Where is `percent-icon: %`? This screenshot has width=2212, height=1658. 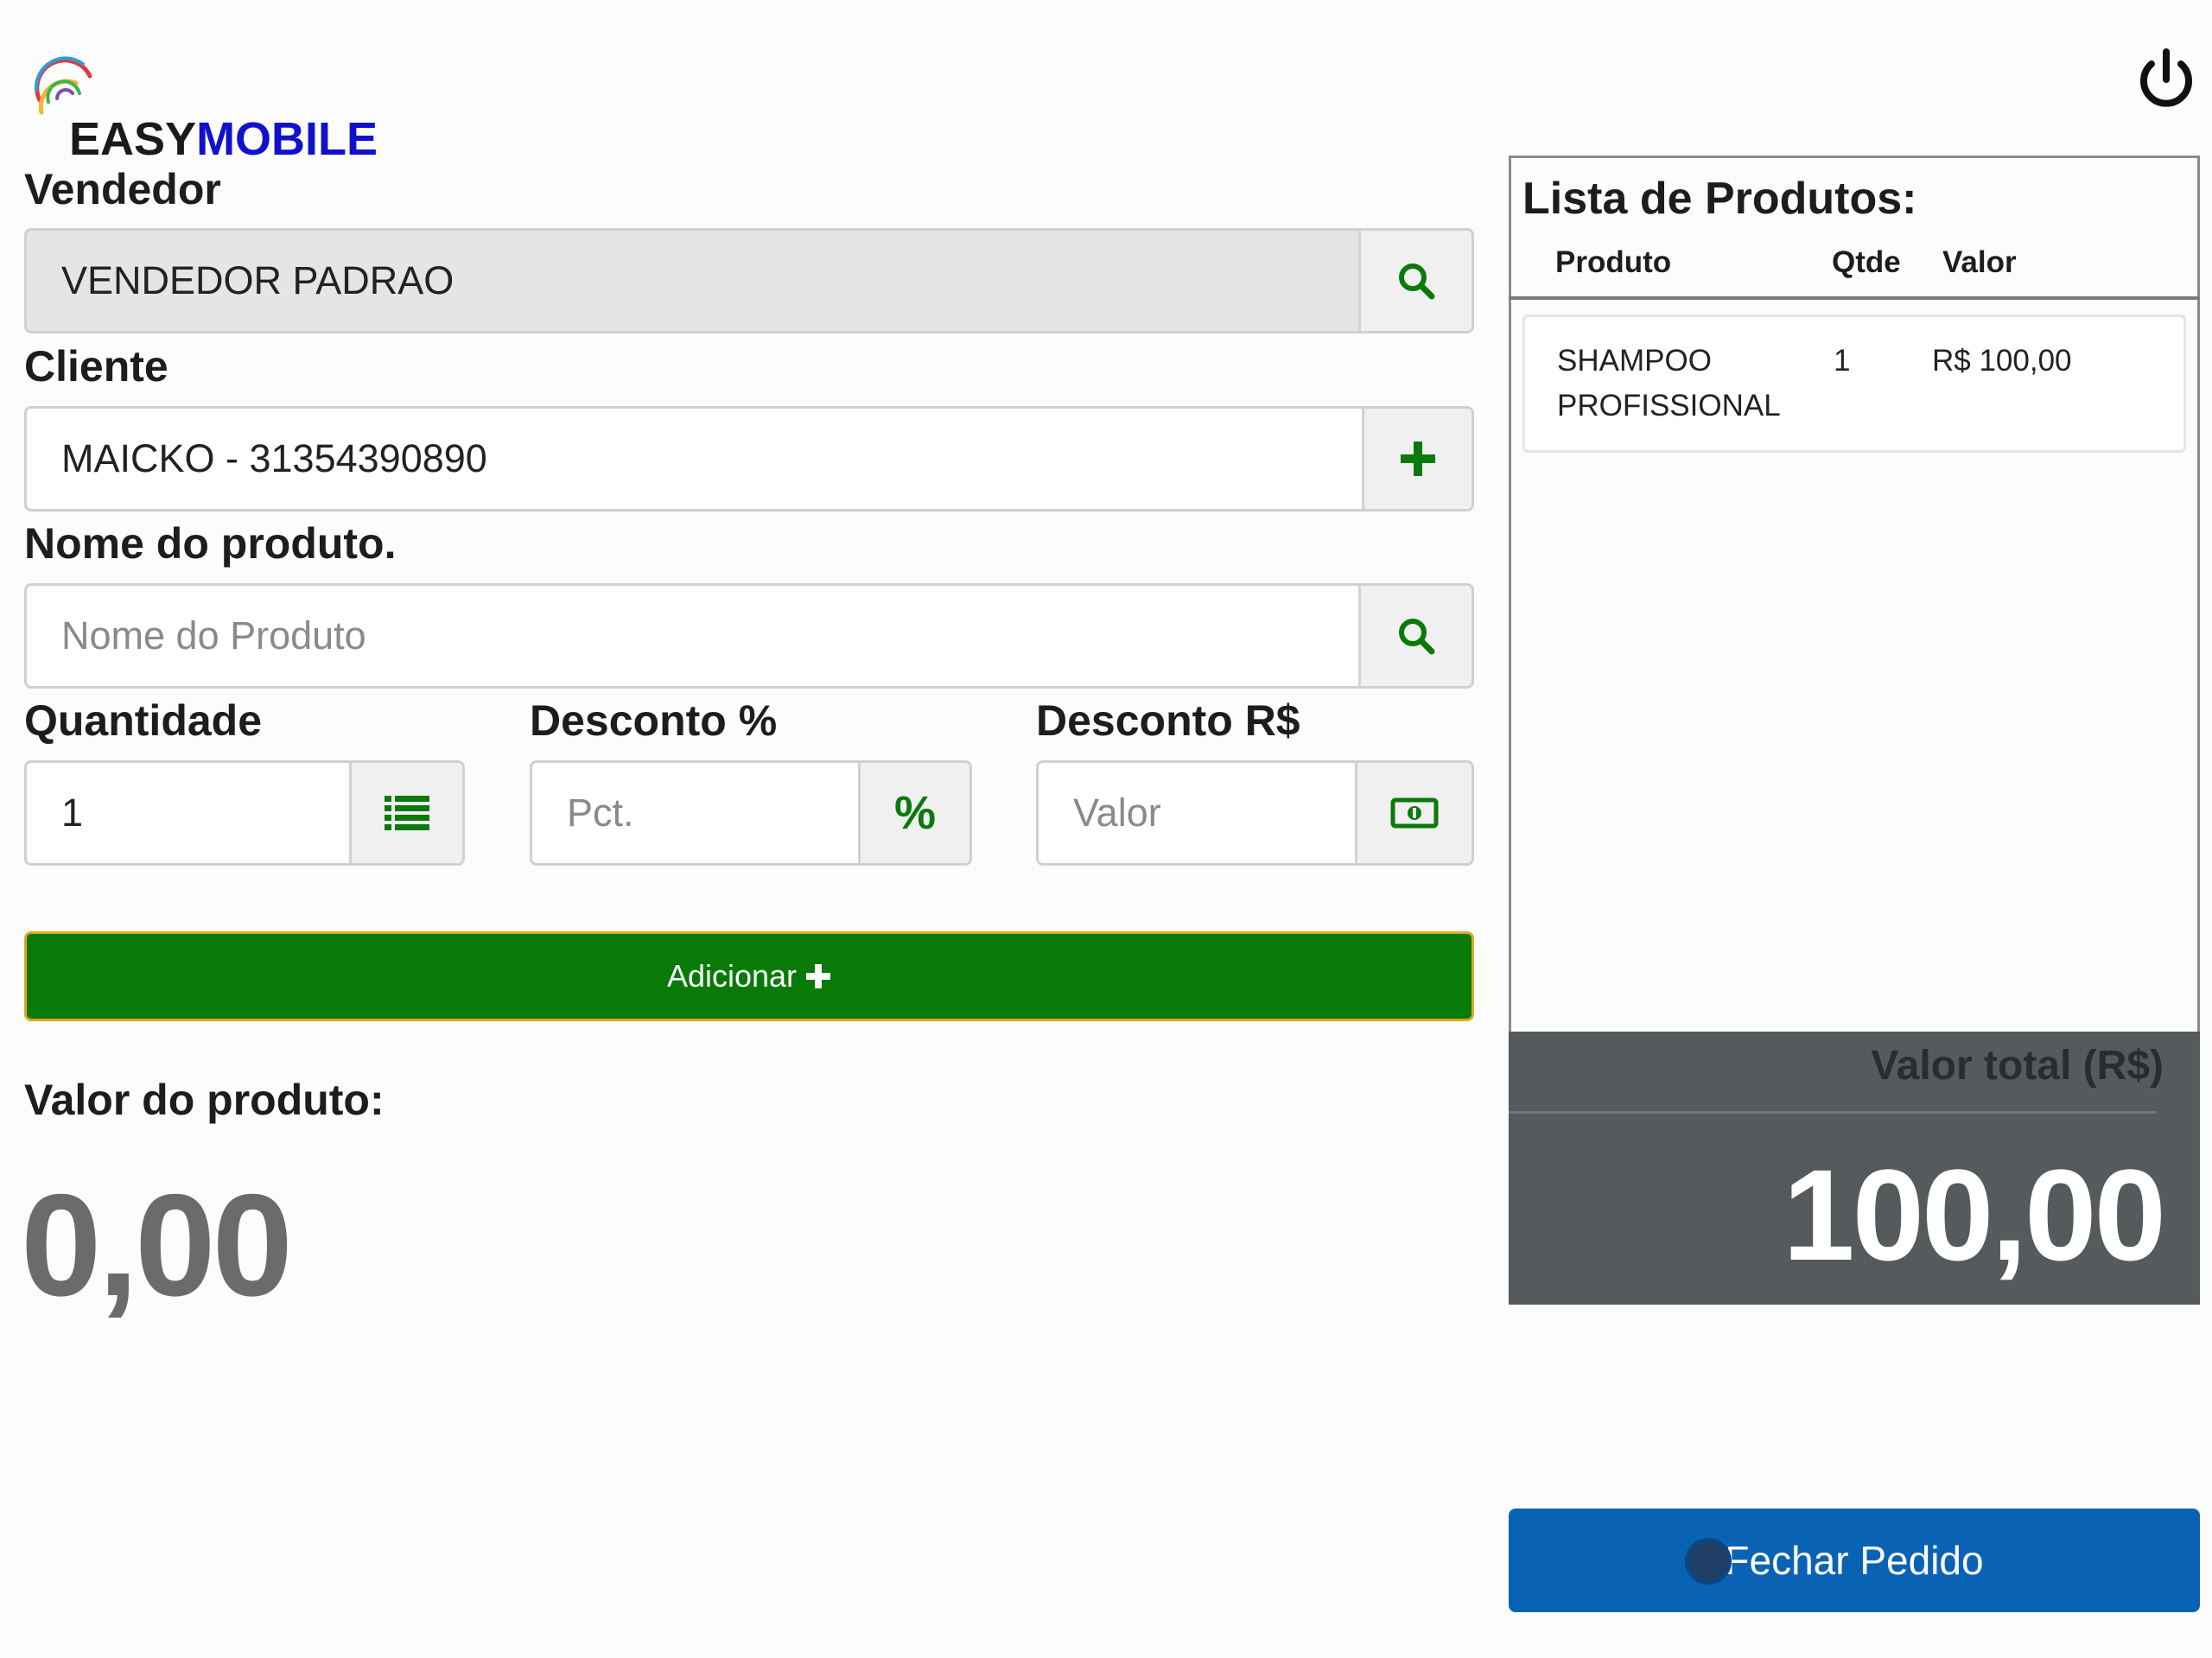 percent-icon: % is located at coordinates (913, 813).